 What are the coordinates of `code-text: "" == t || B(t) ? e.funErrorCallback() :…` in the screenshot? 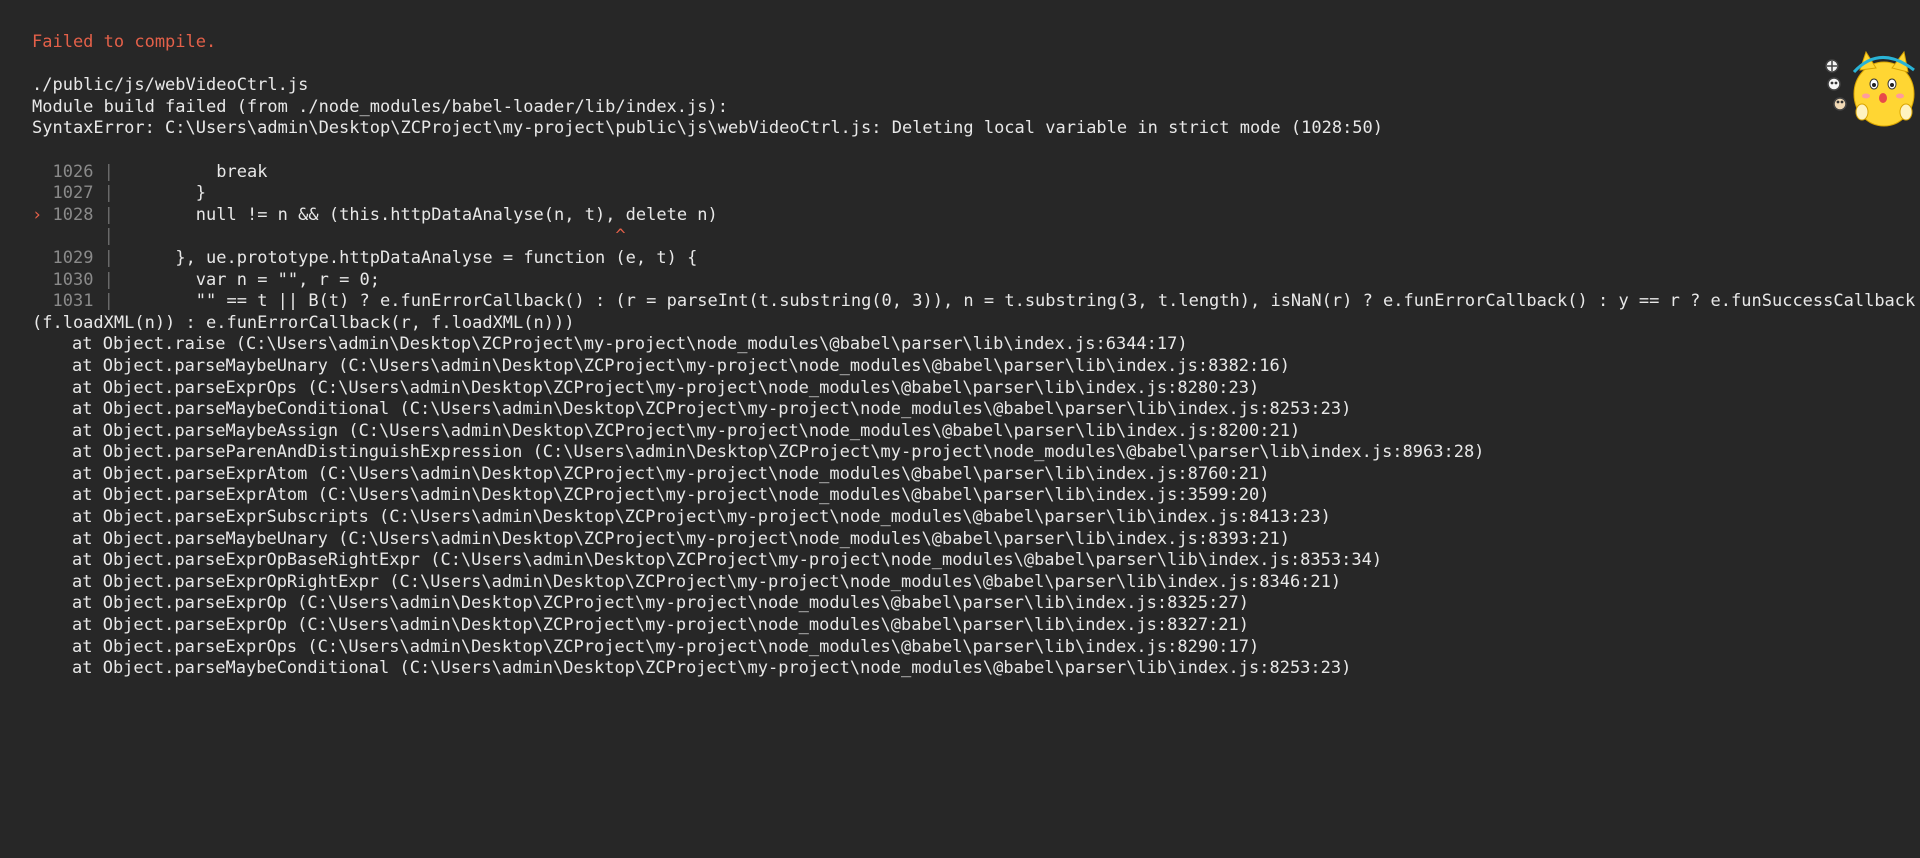 It's located at (1014, 301).